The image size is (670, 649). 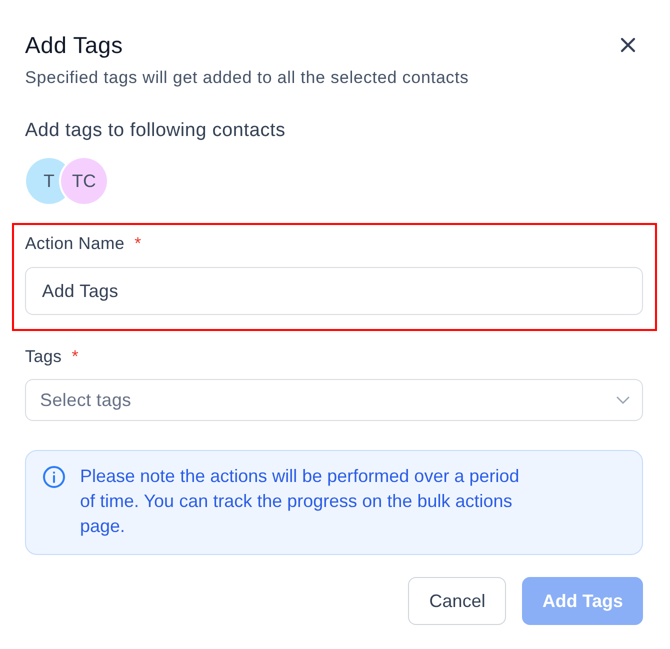 What do you see at coordinates (457, 601) in the screenshot?
I see `cancel-button: Cancel` at bounding box center [457, 601].